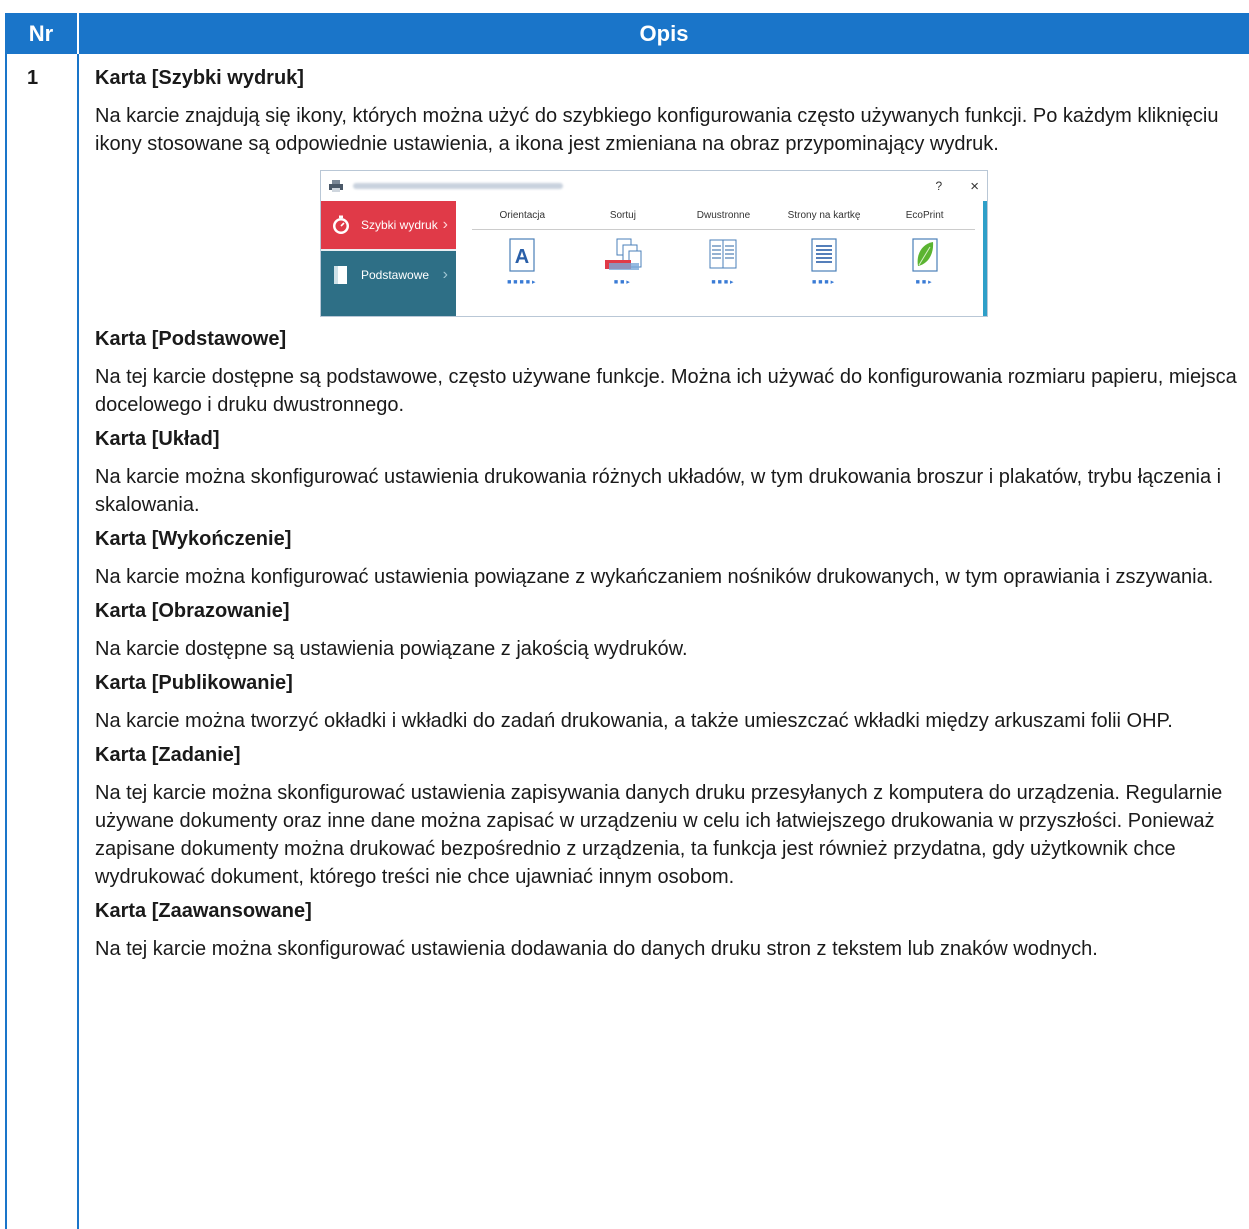  Describe the element at coordinates (194, 683) in the screenshot. I see `section-title: Karta [Publikowanie]` at that location.